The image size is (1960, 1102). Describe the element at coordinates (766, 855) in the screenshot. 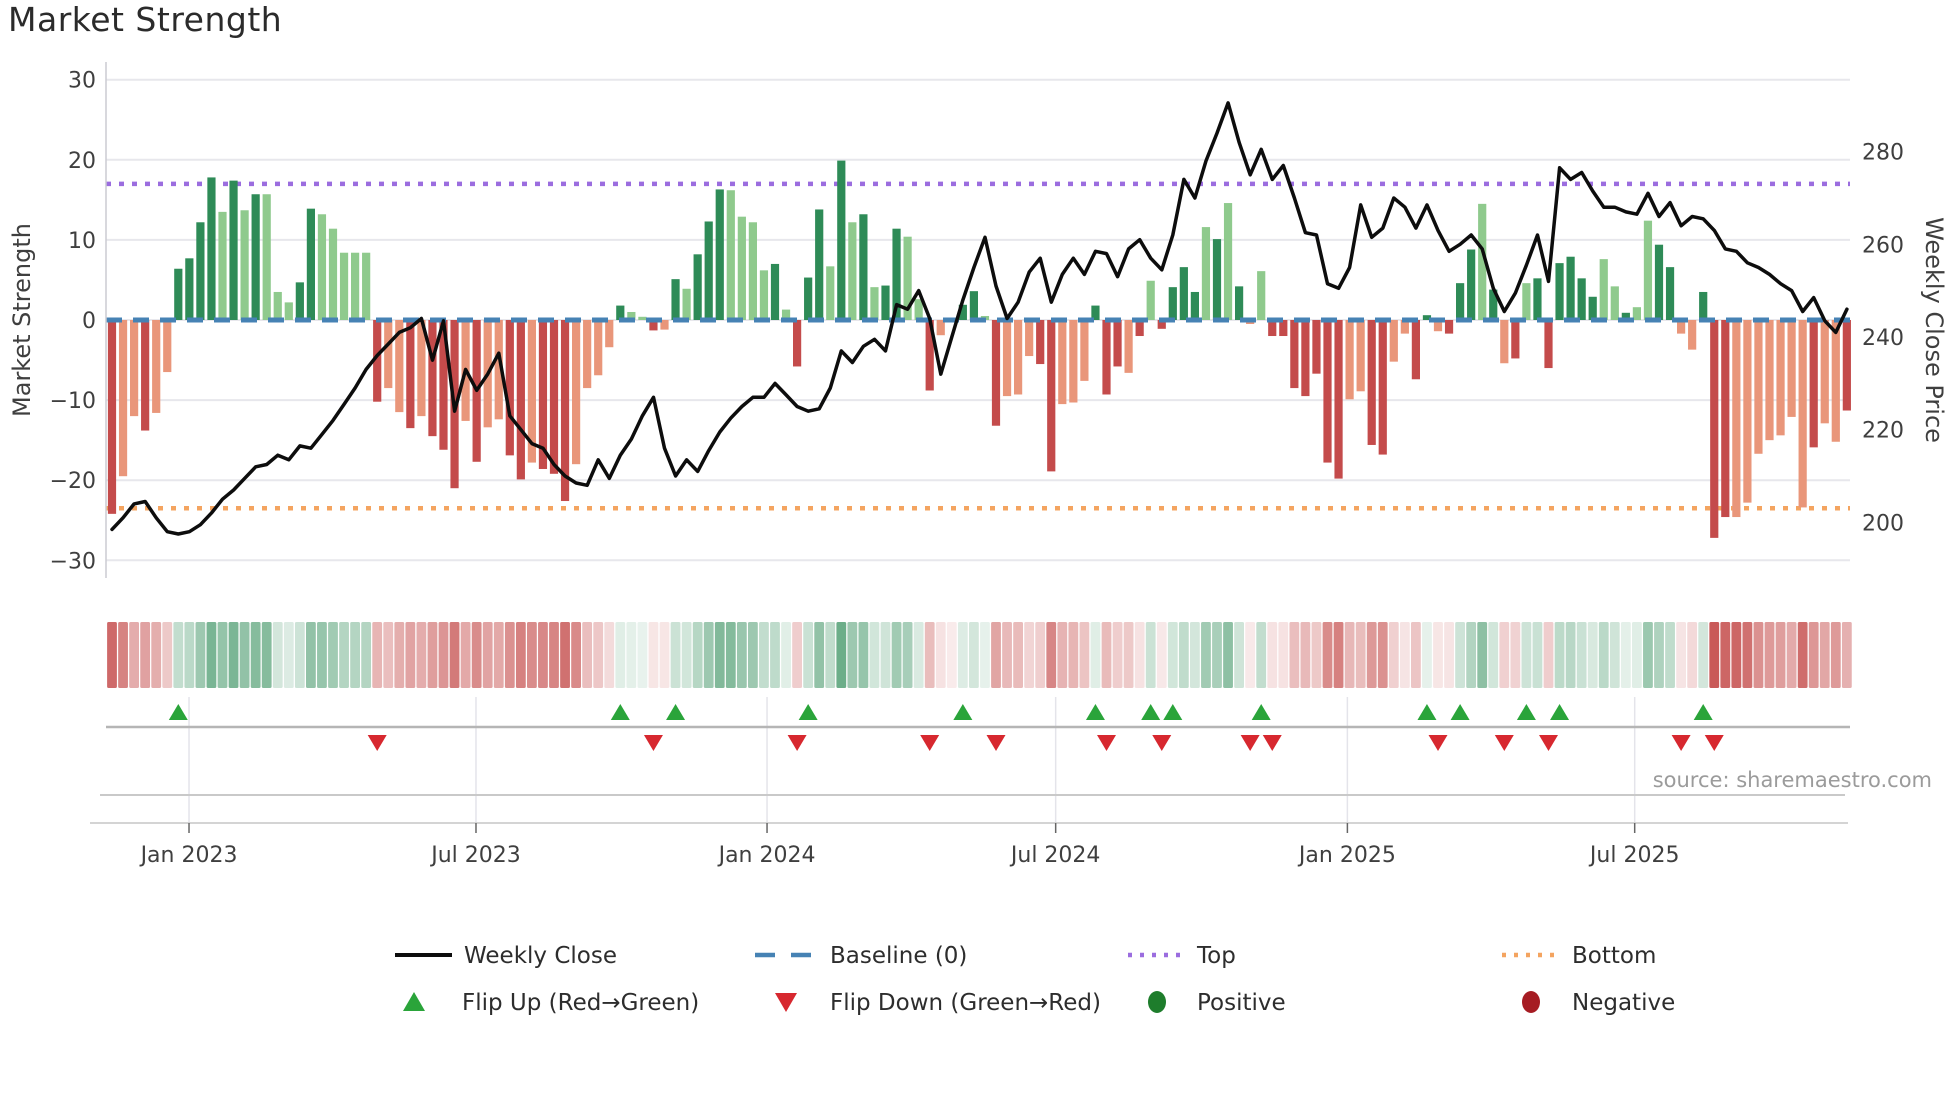

I see `x-axis-tick-label: Jan 2024` at that location.